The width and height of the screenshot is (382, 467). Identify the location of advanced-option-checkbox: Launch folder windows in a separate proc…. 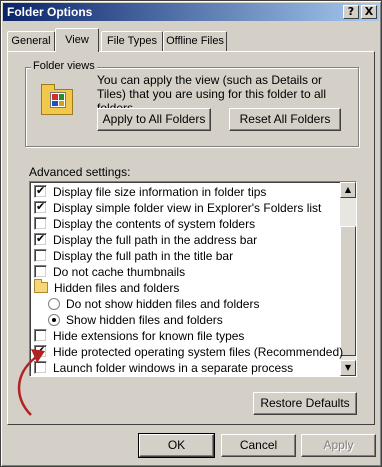
(163, 368).